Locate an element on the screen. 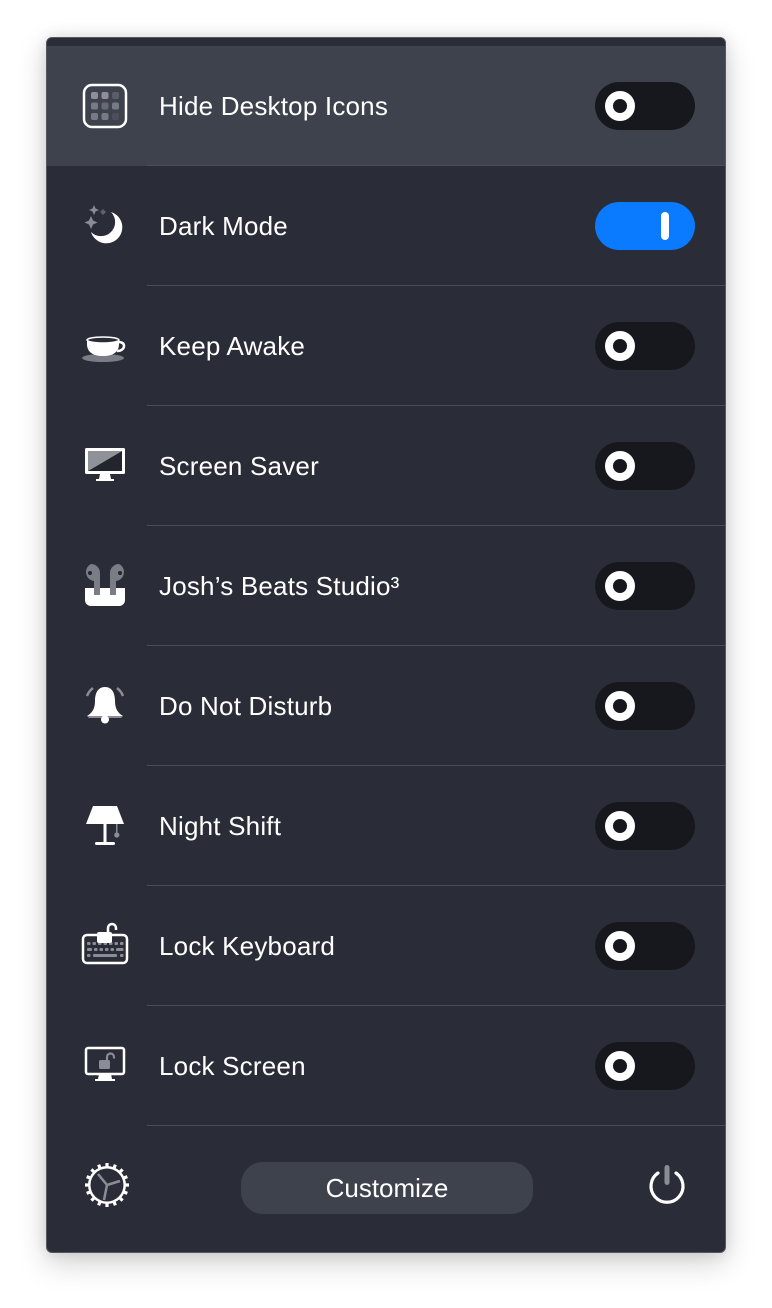 This screenshot has width=772, height=1308. desktop-icons-grid-icon is located at coordinates (105, 106).